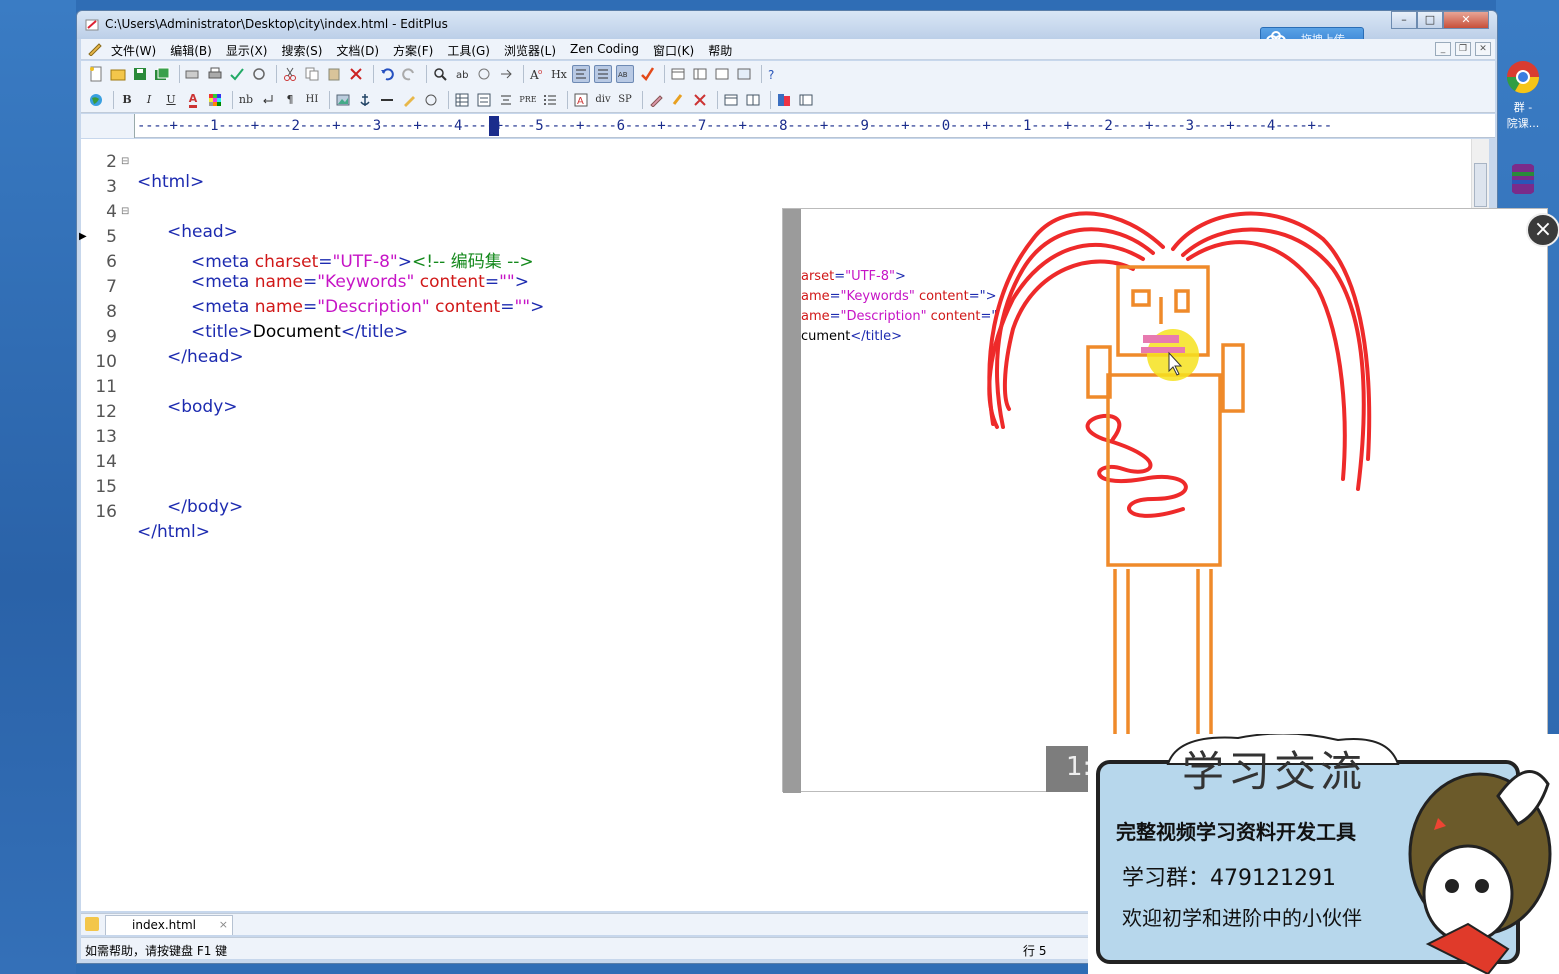 The height and width of the screenshot is (974, 1559). Describe the element at coordinates (506, 74) in the screenshot. I see `goto-line-button` at that location.